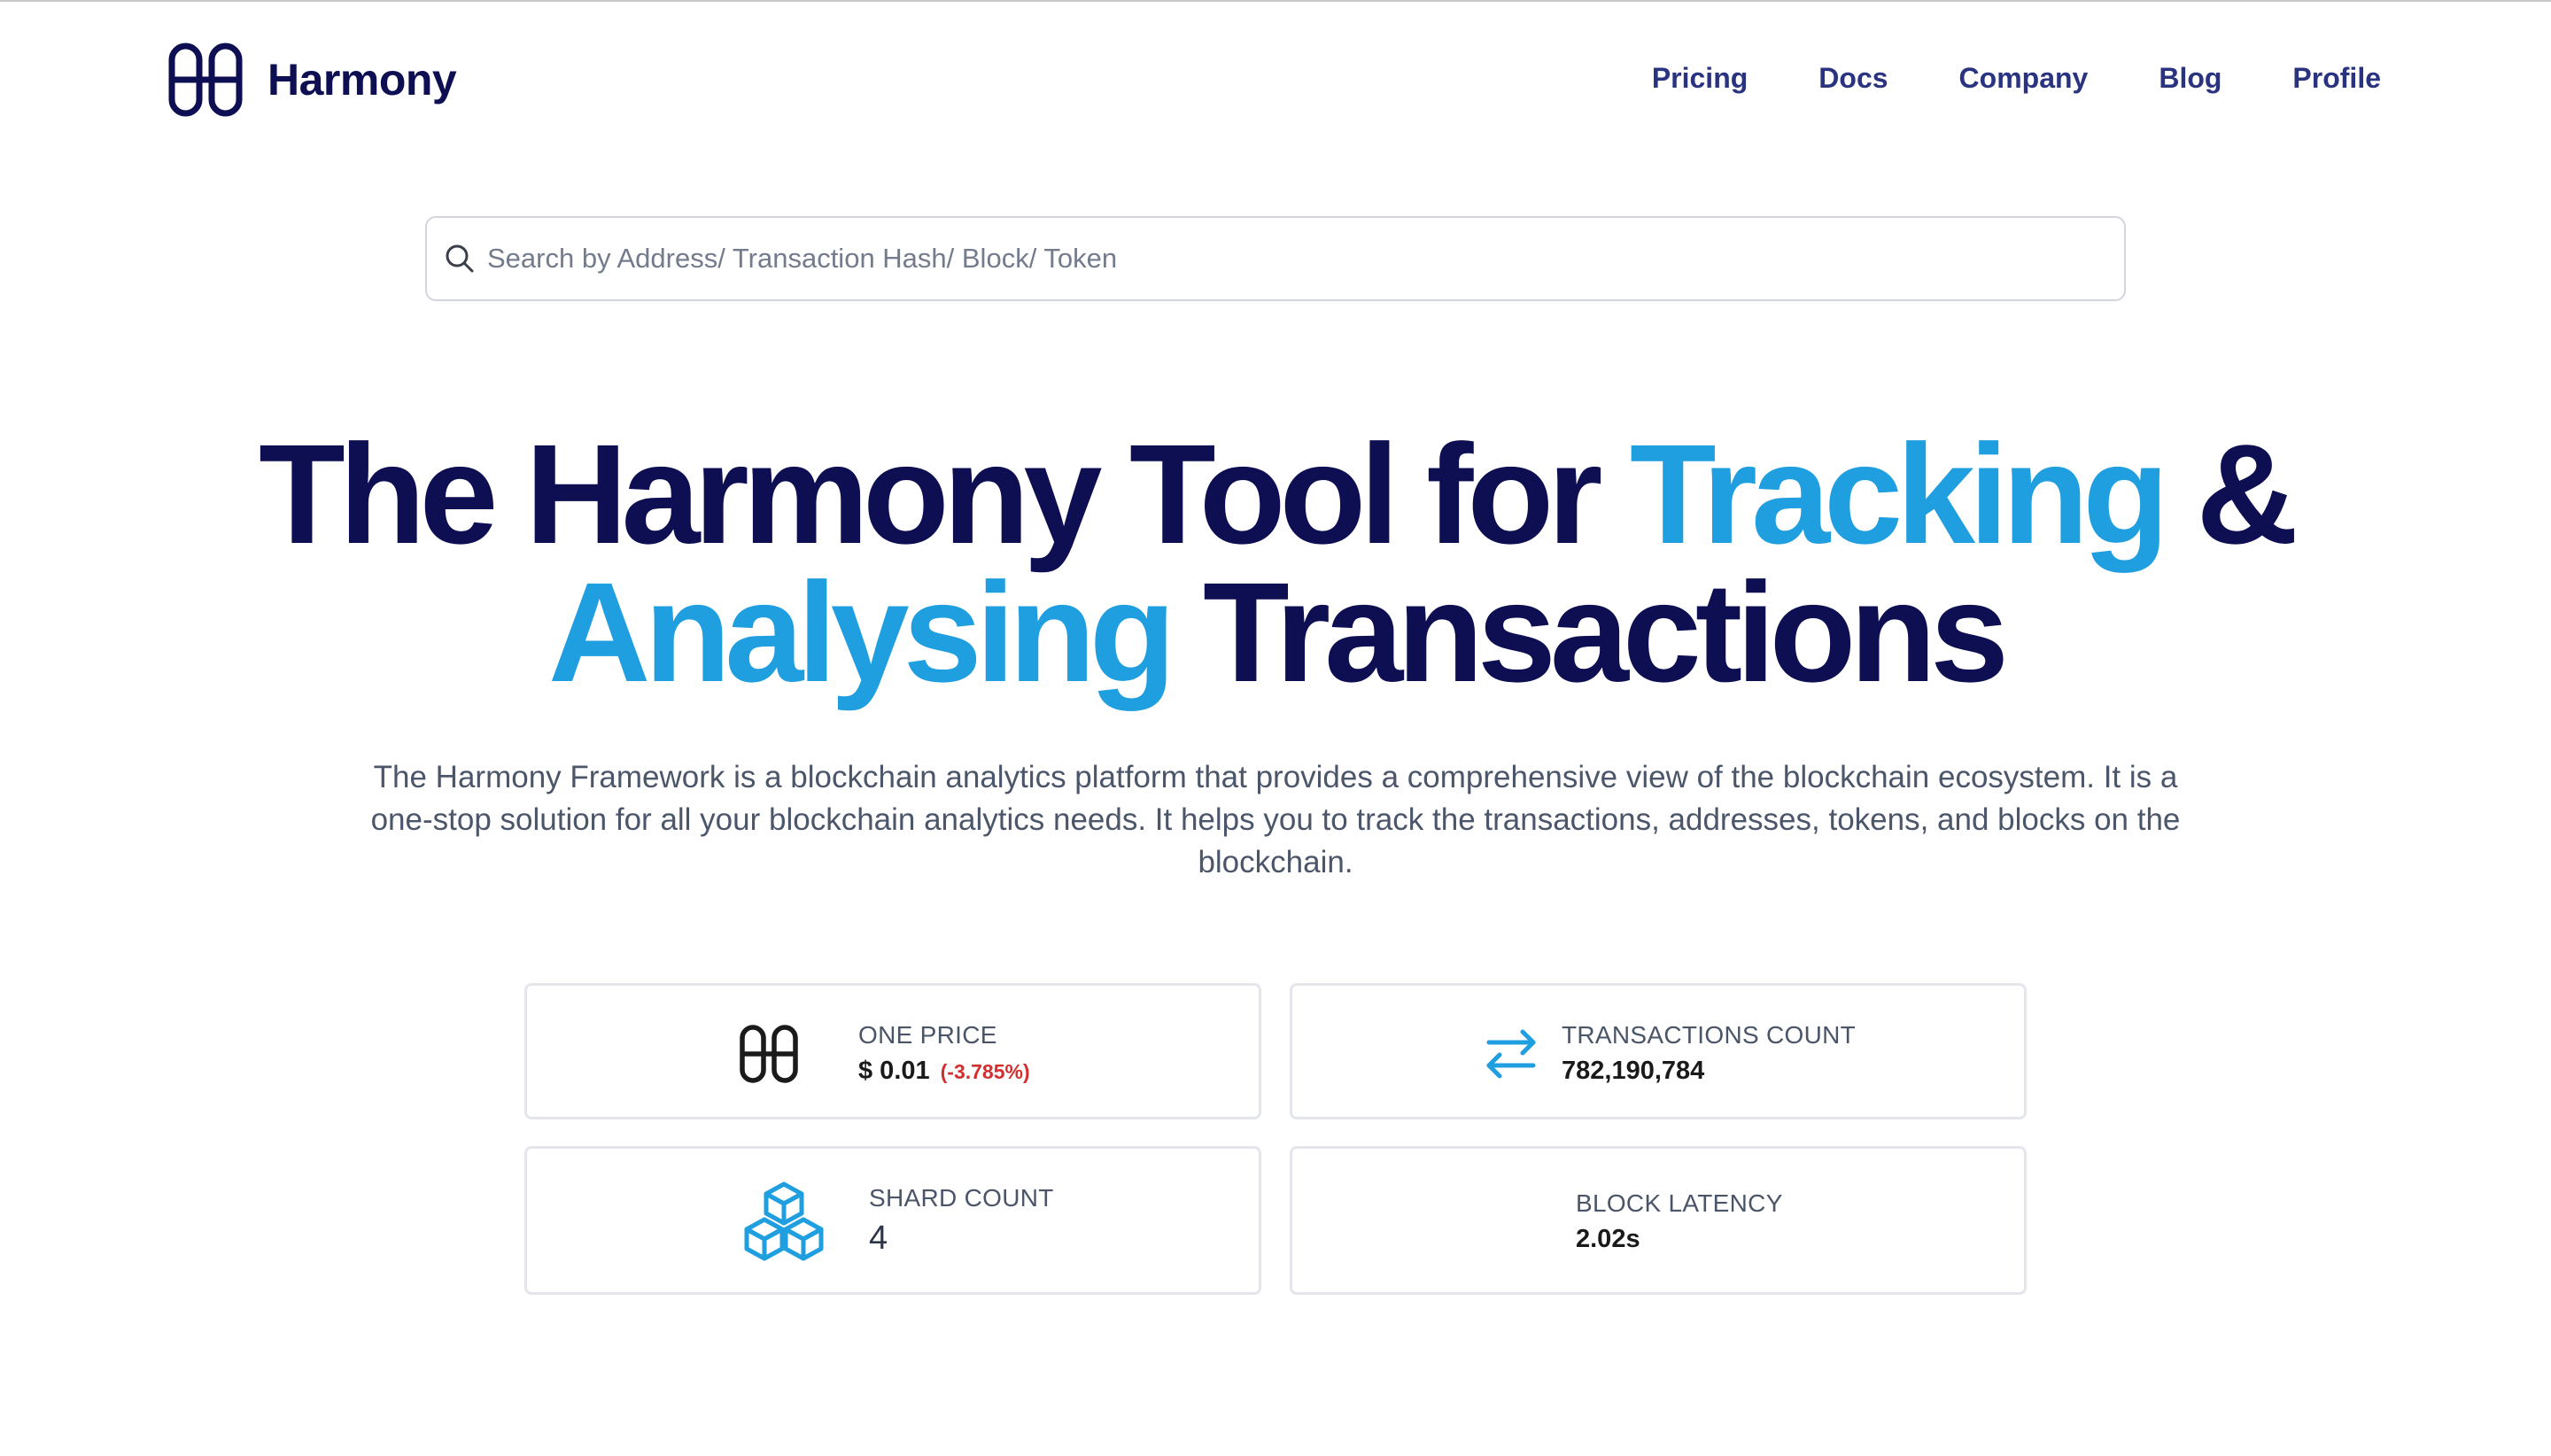 The image size is (2551, 1456). What do you see at coordinates (894, 1071) in the screenshot?
I see `one-price-amount: $ 0.01` at bounding box center [894, 1071].